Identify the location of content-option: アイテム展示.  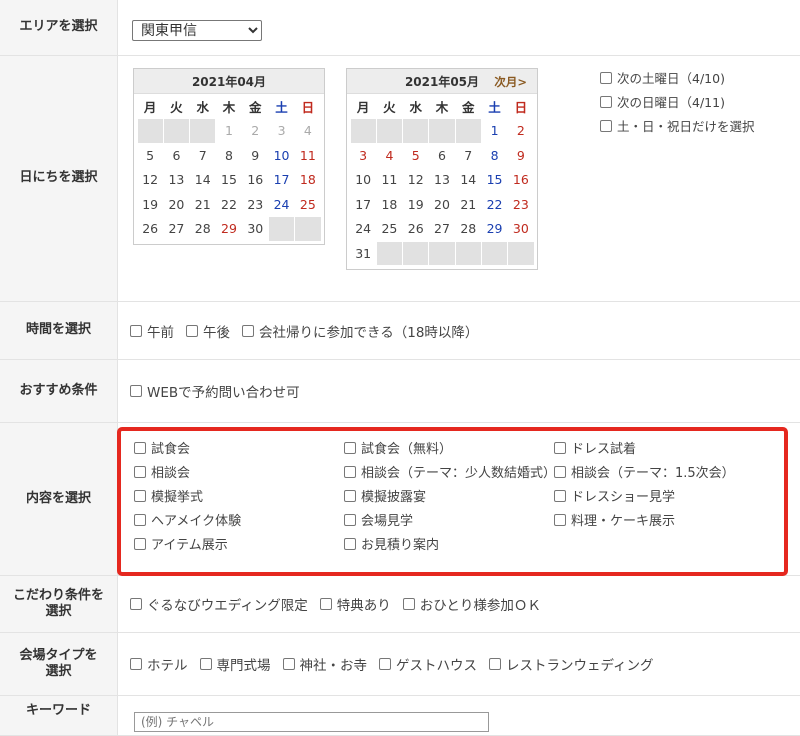
(233, 543).